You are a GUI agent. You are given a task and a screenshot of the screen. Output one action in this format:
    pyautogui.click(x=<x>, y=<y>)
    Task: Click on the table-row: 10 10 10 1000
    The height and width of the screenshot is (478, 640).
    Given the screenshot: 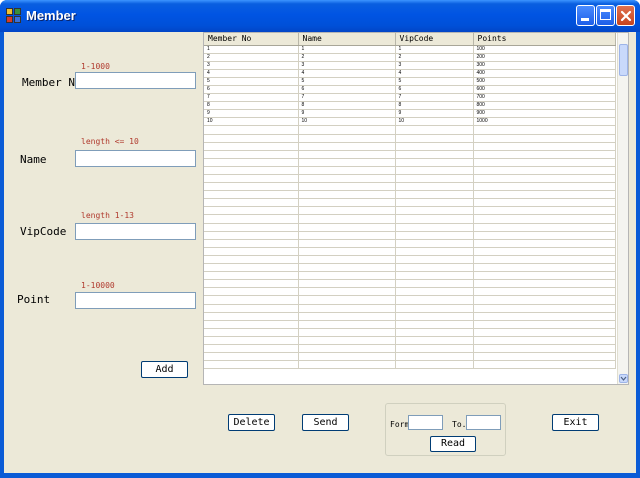 What is the action you would take?
    pyautogui.click(x=410, y=122)
    